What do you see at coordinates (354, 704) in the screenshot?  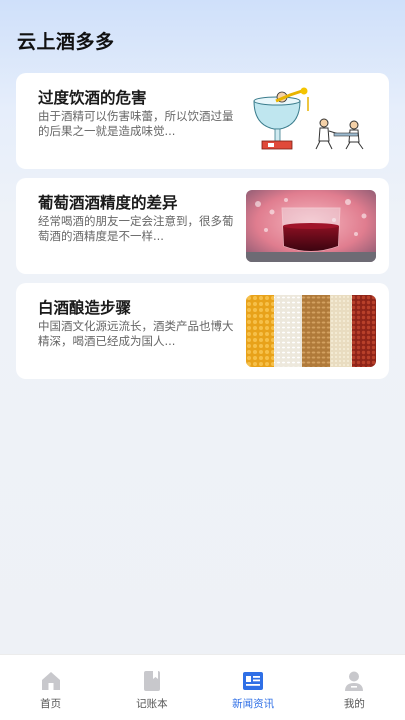 I see `tab-label: 我的` at bounding box center [354, 704].